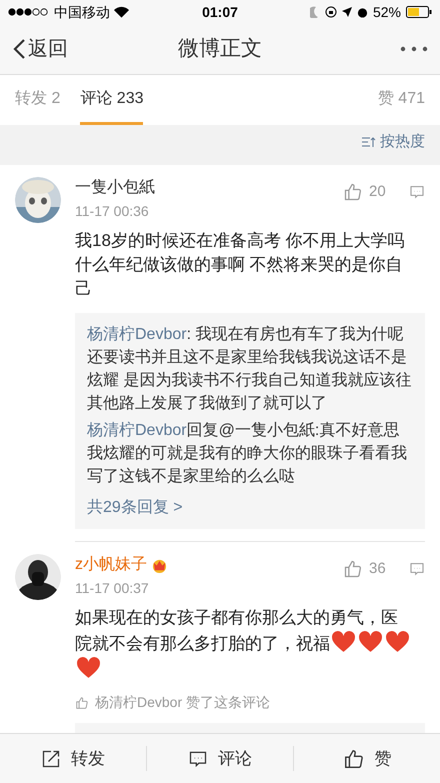 This screenshot has height=783, width=440. What do you see at coordinates (182, 702) in the screenshot?
I see `liked-by-text: 杨清柠Devbor 赞了这条评论` at bounding box center [182, 702].